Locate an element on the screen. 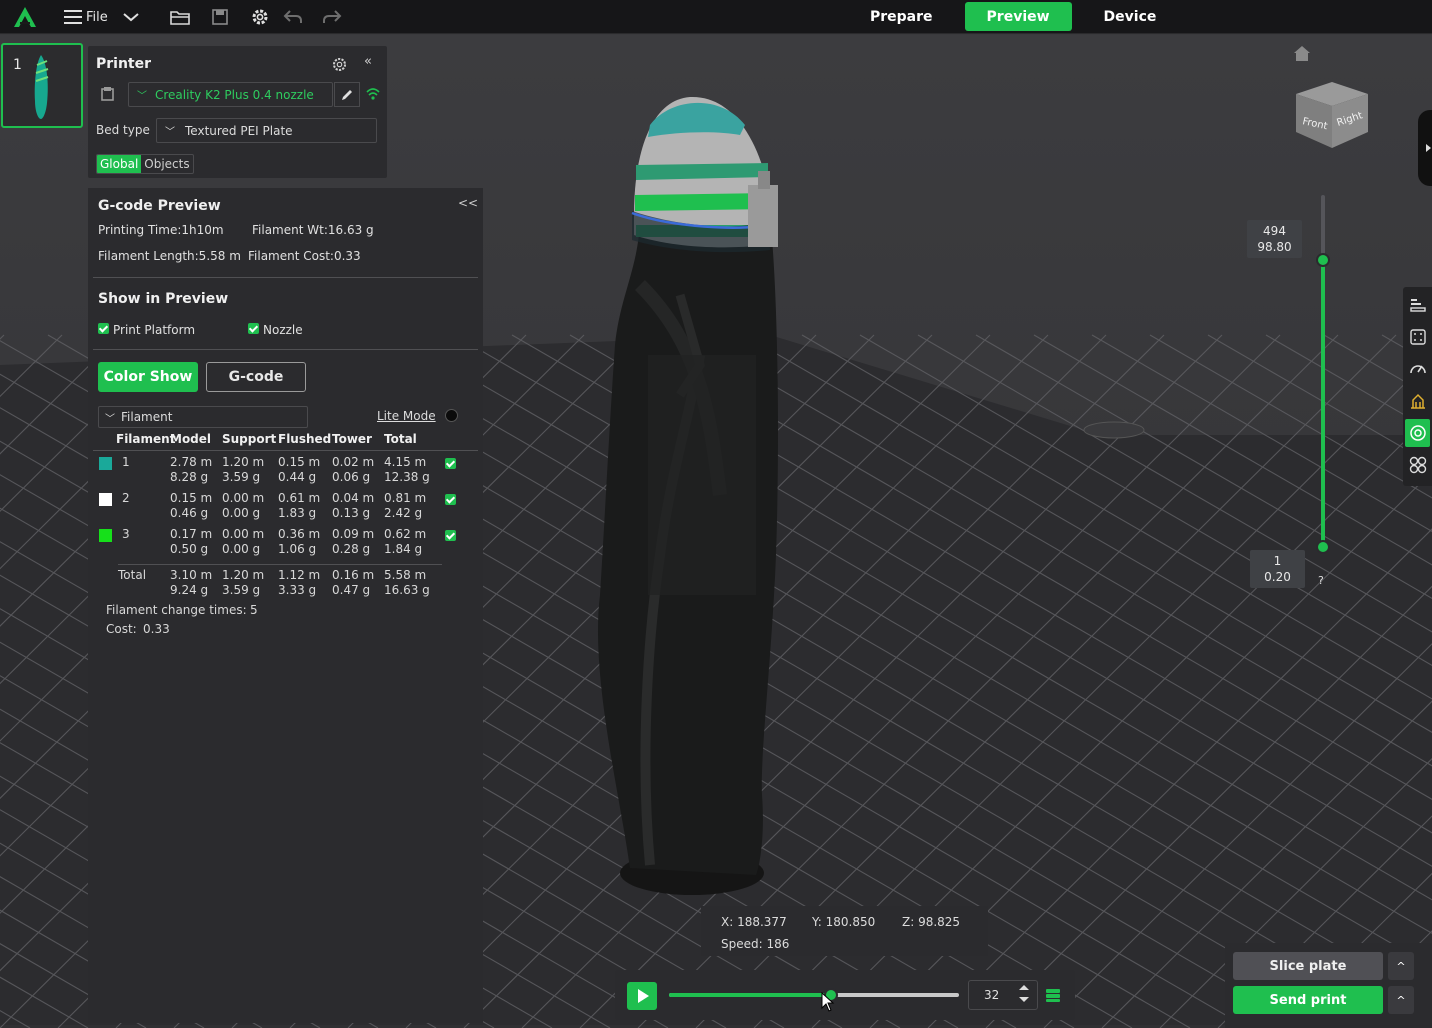  collapse-gcode-icon: << is located at coordinates (468, 203).